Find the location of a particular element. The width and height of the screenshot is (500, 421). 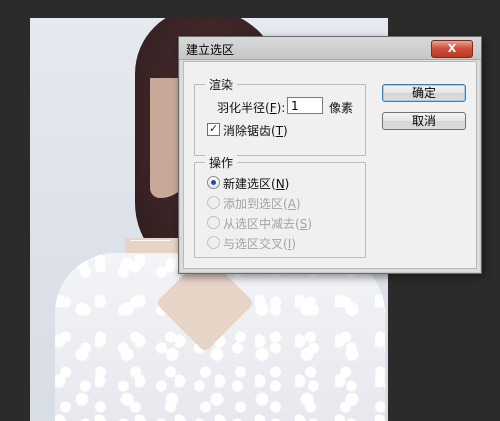

add-to-selection-label: 添加到选区(A) is located at coordinates (262, 204).